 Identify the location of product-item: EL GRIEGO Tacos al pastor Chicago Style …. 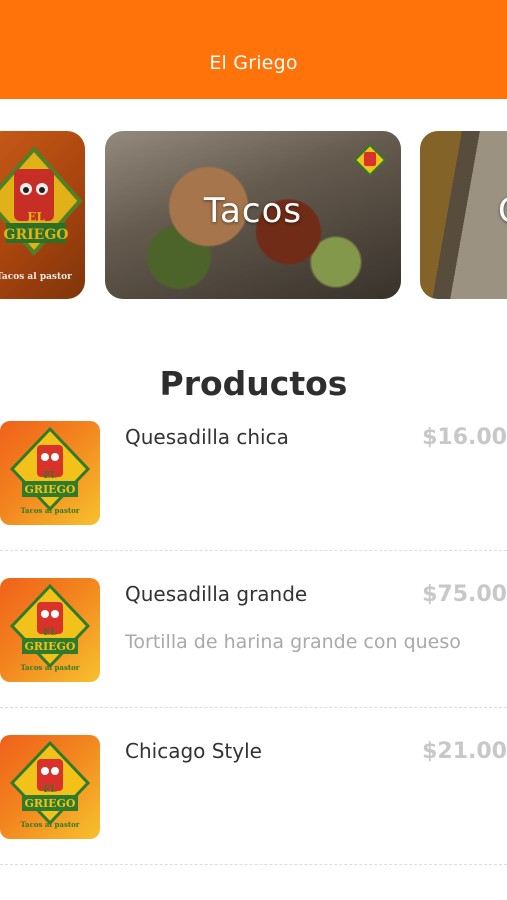
(253, 800).